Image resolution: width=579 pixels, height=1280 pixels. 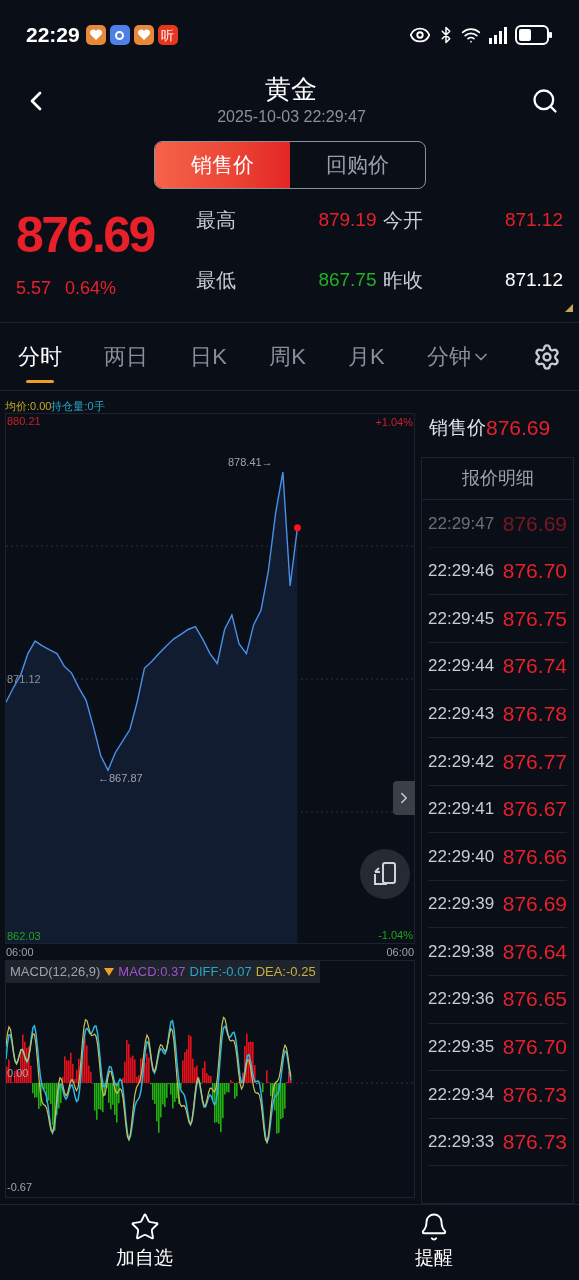 What do you see at coordinates (534, 666) in the screenshot?
I see `quote-price: 876.74` at bounding box center [534, 666].